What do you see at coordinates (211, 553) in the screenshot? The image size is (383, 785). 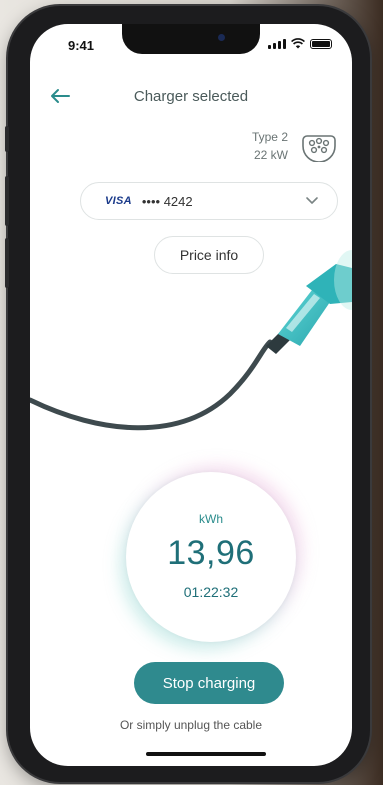 I see `energy-value: 13,96` at bounding box center [211, 553].